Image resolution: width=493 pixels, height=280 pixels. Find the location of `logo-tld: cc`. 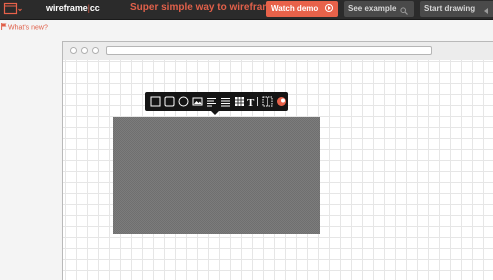

logo-tld: cc is located at coordinates (94, 8).